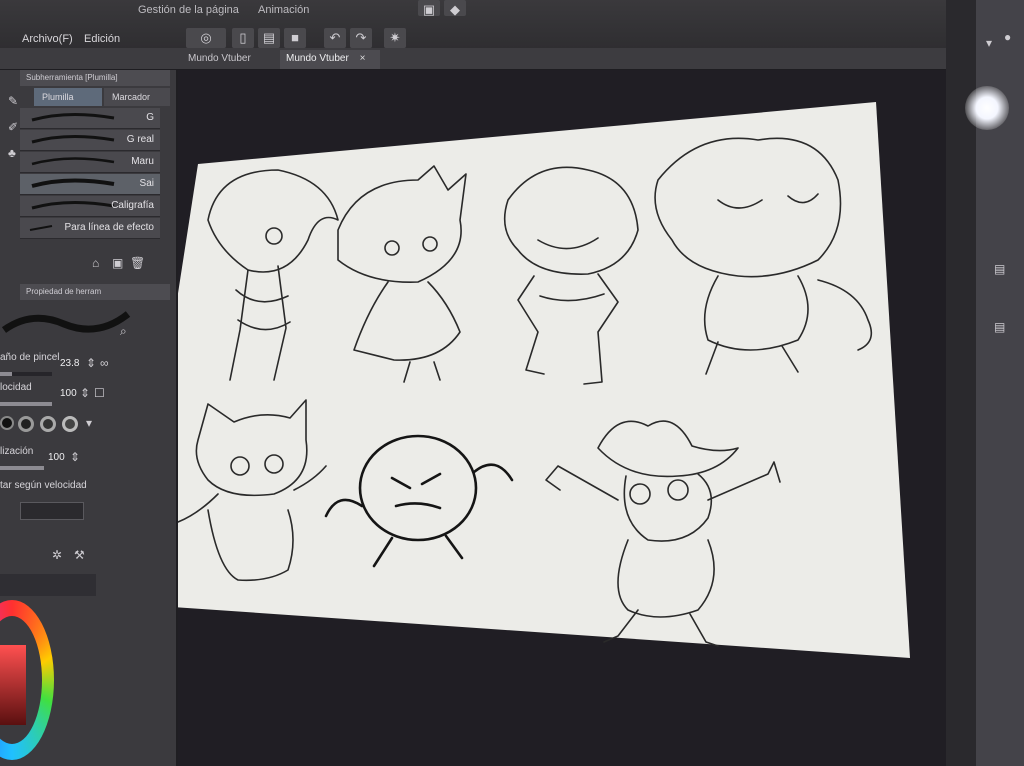  Describe the element at coordinates (188, 10) in the screenshot. I see `menu-gestion-pagina: Gestión de la página` at that location.